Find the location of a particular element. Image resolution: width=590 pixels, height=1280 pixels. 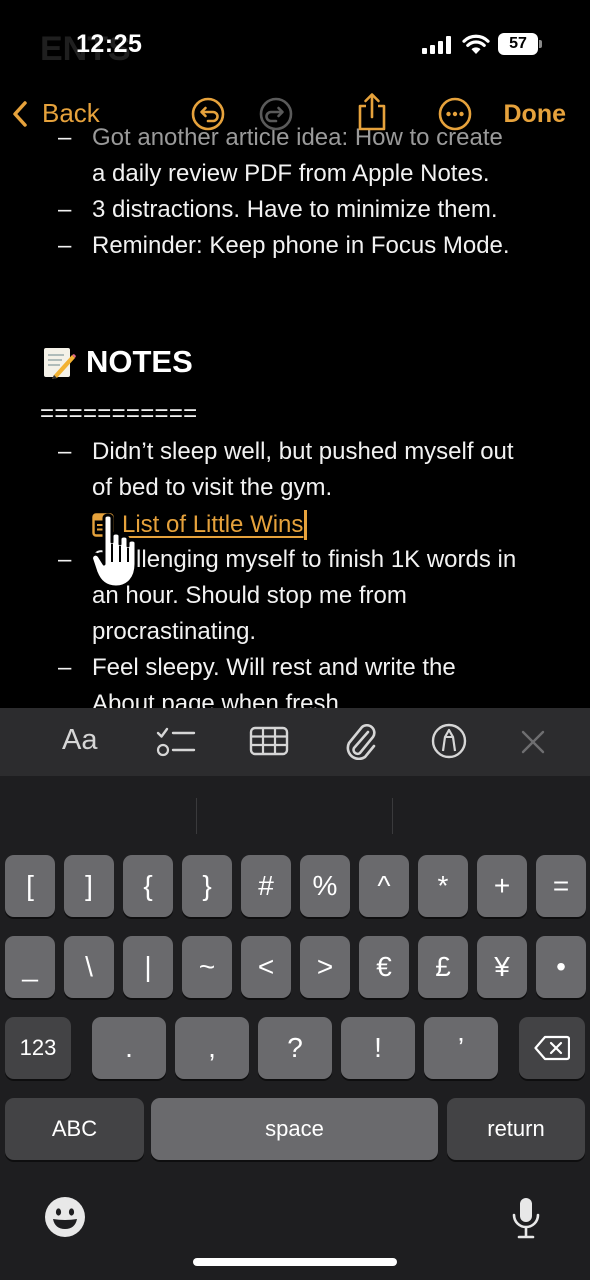

note-toolbar: Back Done is located at coordinates (295, 115).